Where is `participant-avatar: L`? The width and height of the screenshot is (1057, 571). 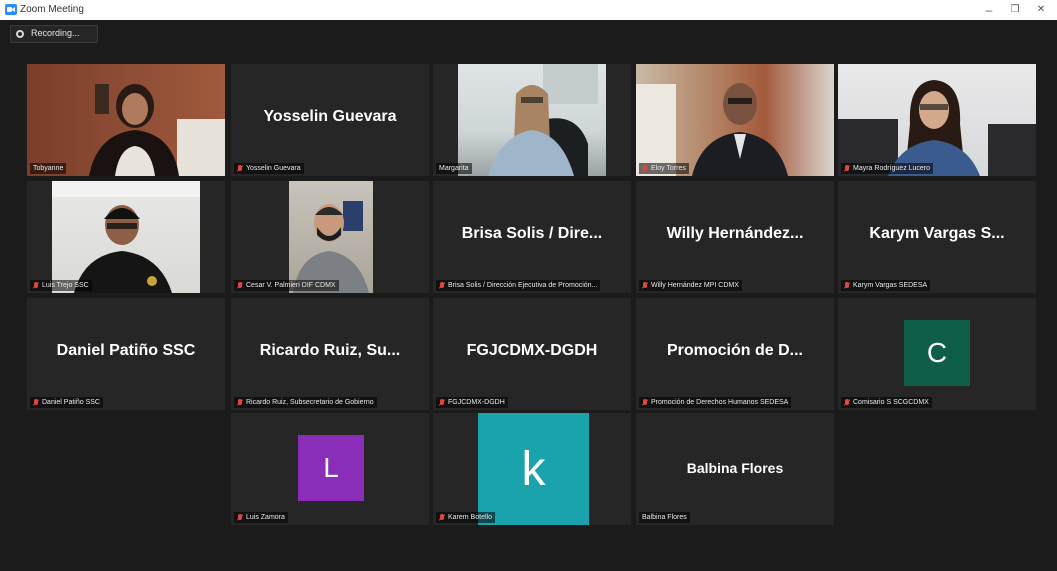
participant-avatar: L is located at coordinates (331, 468).